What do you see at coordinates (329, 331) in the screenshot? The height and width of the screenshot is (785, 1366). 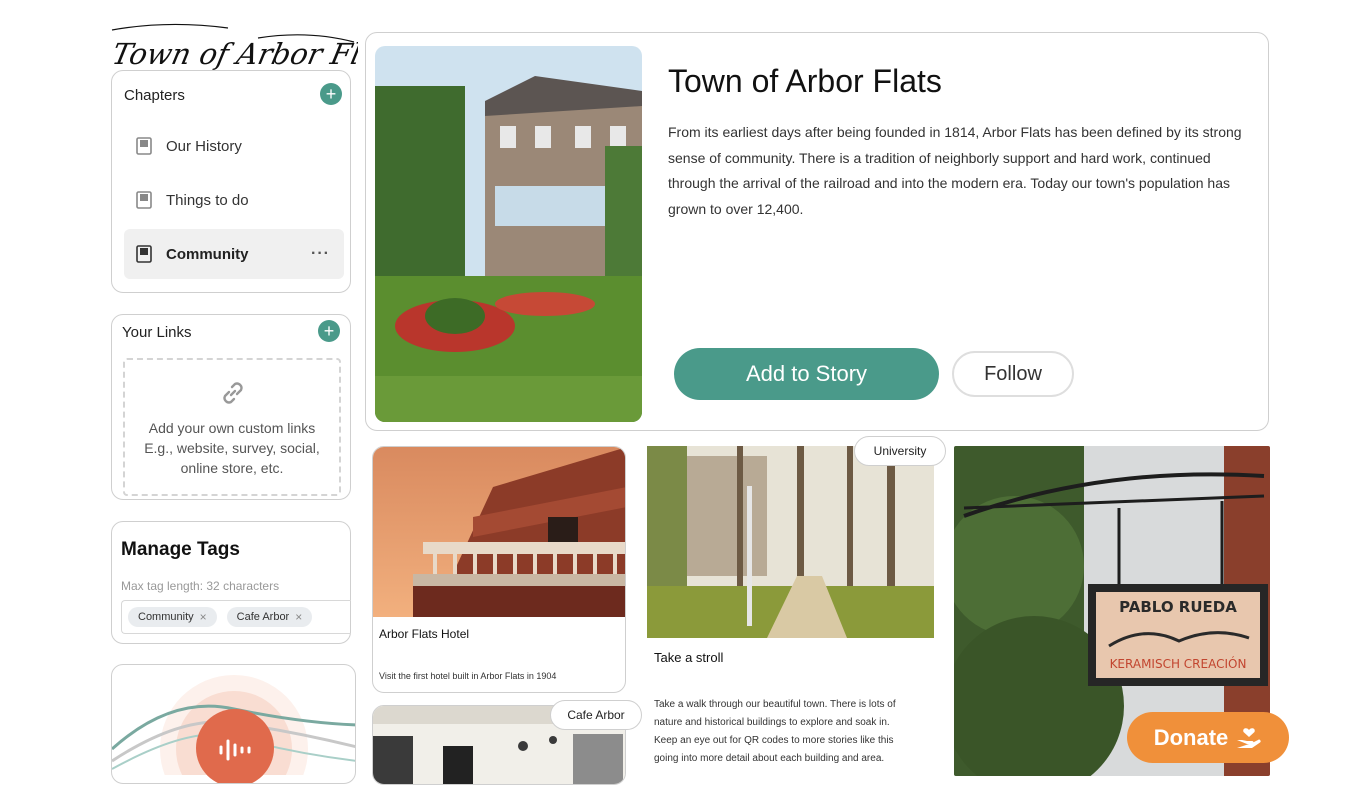 I see `add-link-button: +` at bounding box center [329, 331].